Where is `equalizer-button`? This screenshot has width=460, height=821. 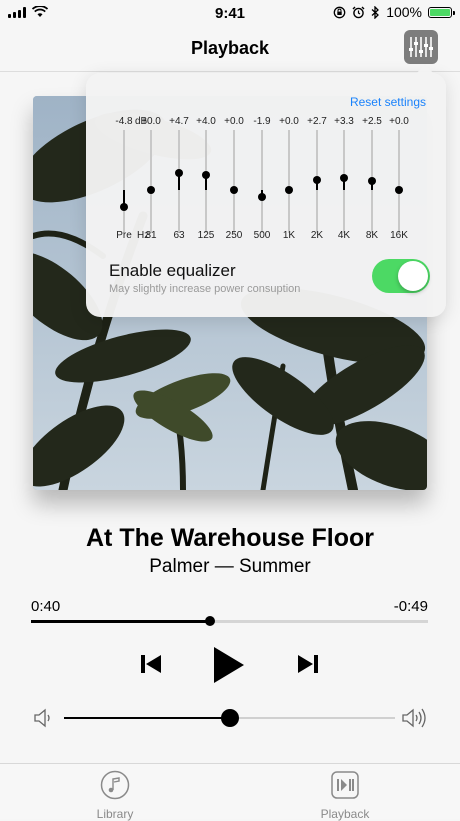 equalizer-button is located at coordinates (421, 47).